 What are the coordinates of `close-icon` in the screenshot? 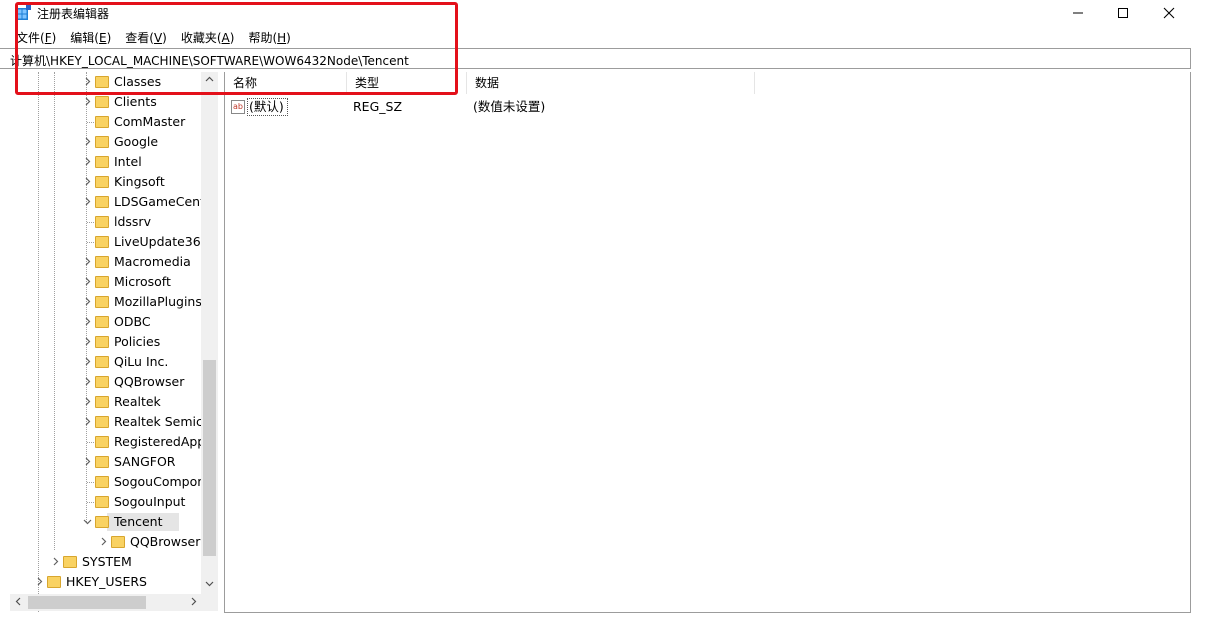 It's located at (1169, 13).